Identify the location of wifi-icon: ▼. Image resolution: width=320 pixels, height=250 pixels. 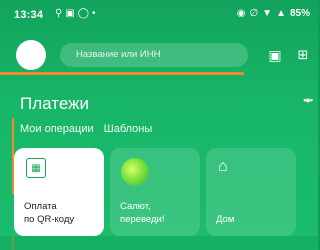
(267, 13).